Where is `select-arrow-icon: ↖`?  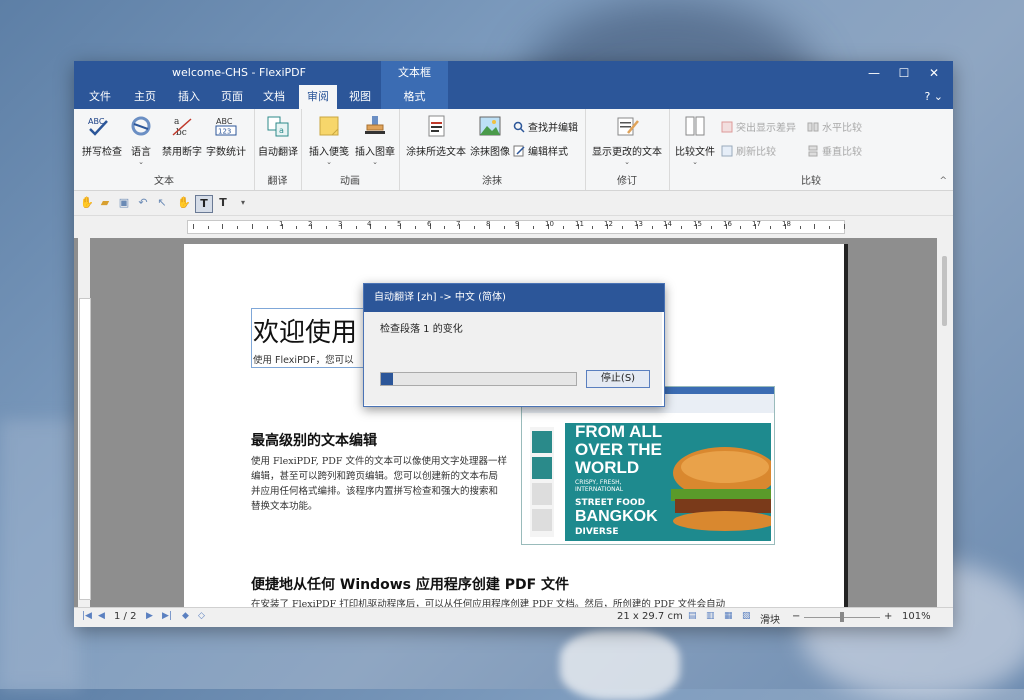 select-arrow-icon: ↖ is located at coordinates (162, 203).